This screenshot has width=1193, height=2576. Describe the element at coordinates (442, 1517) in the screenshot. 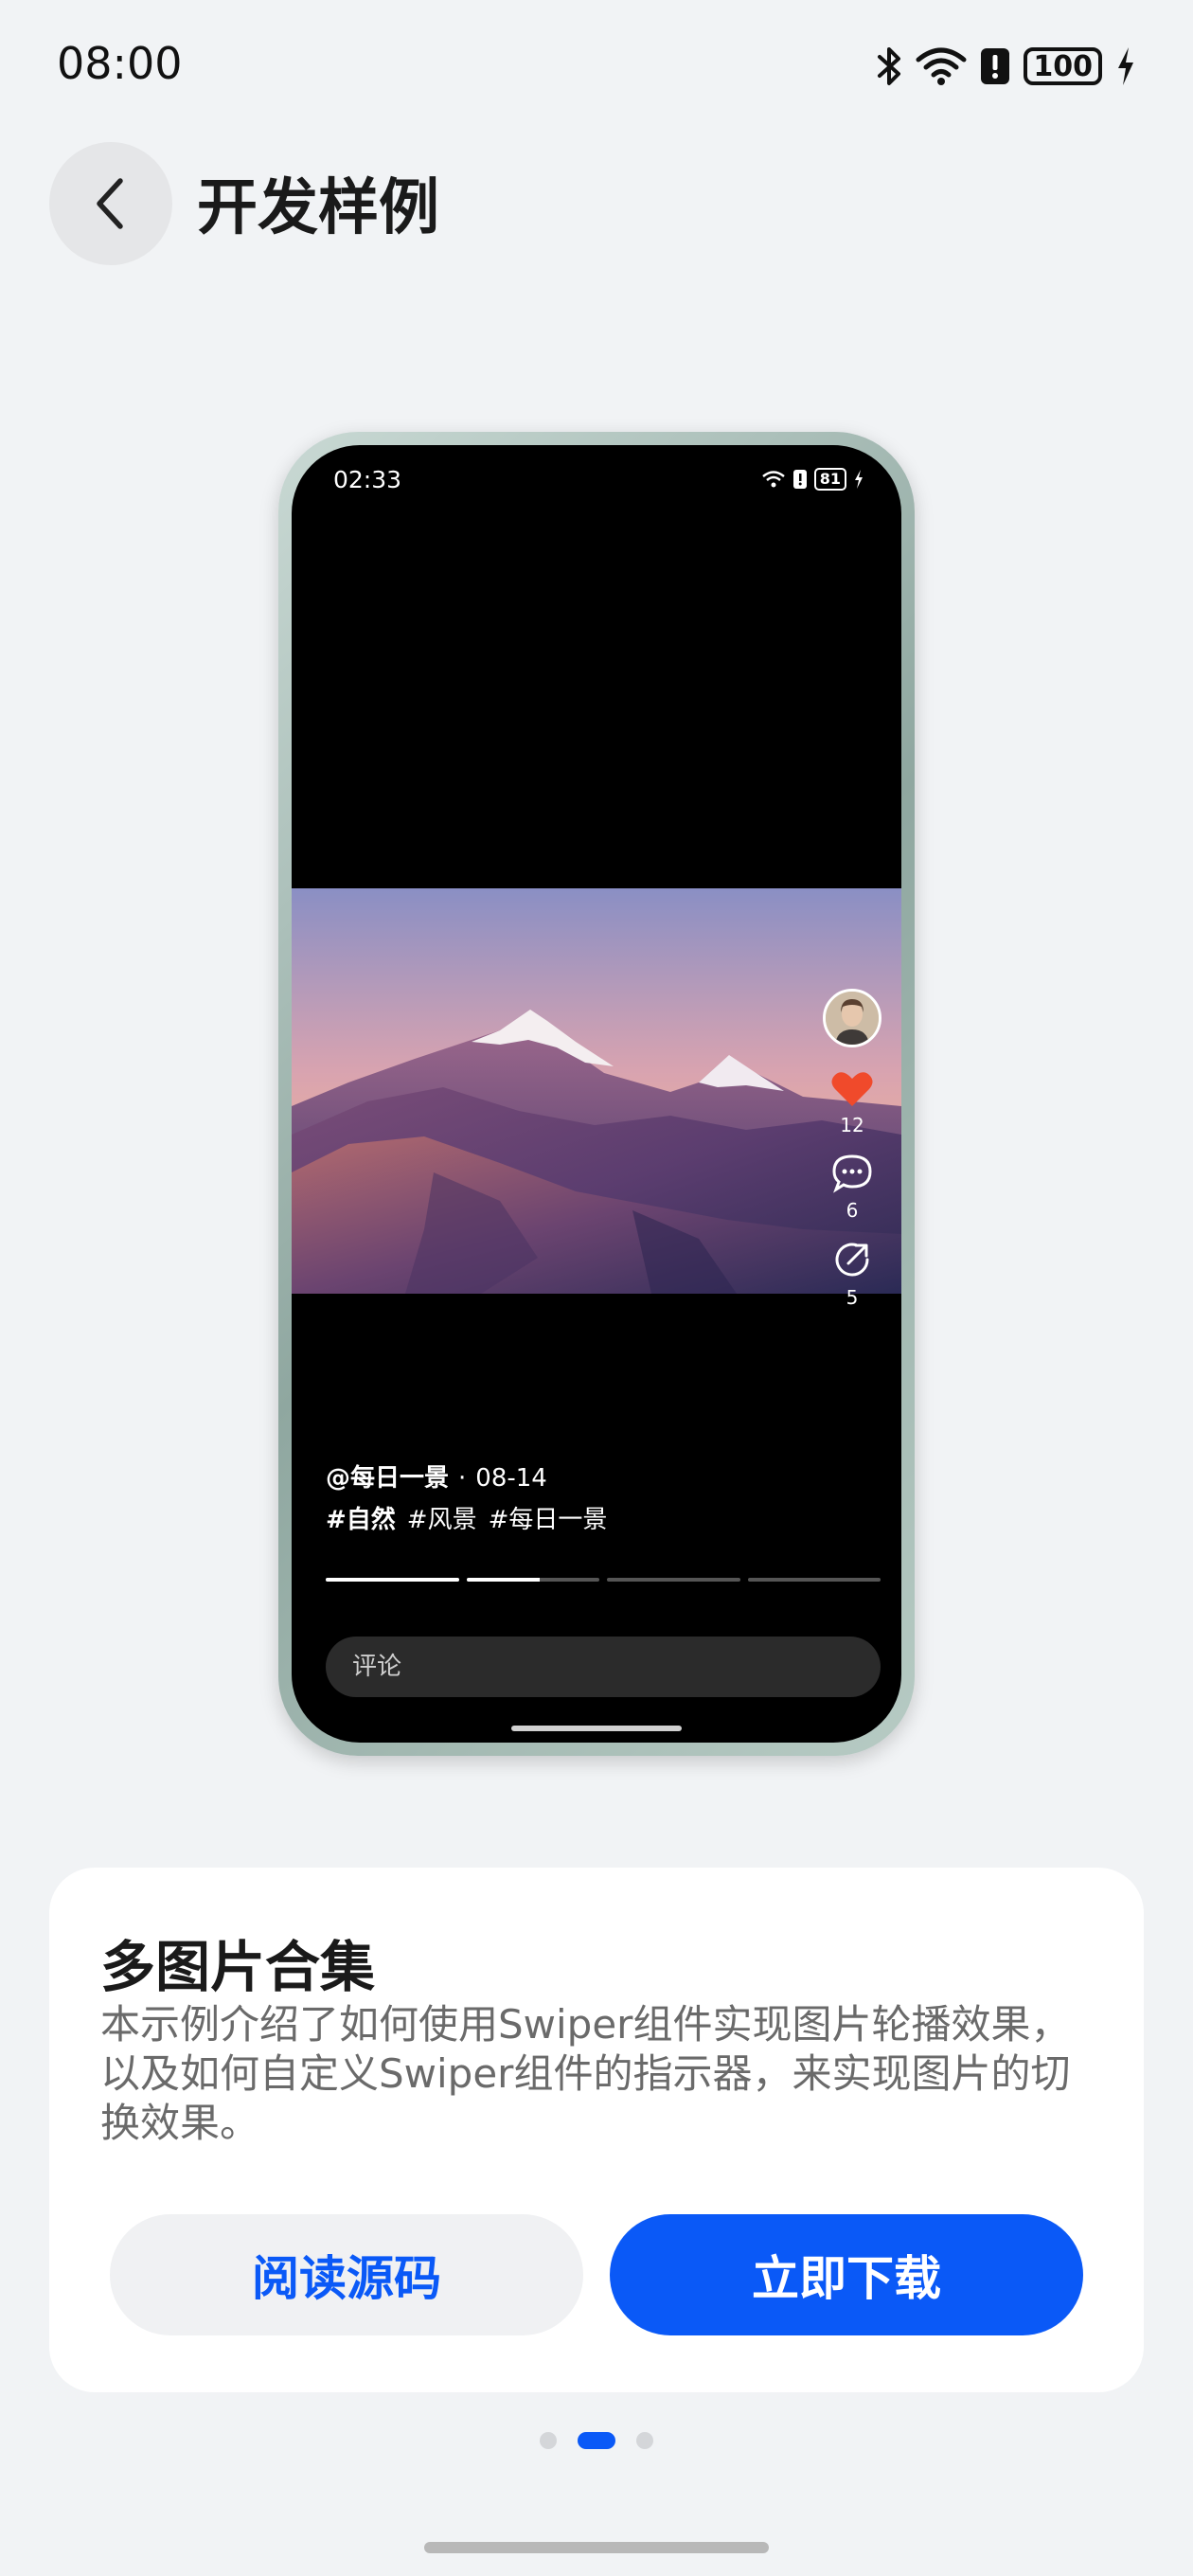

I see `tag: #风景` at that location.